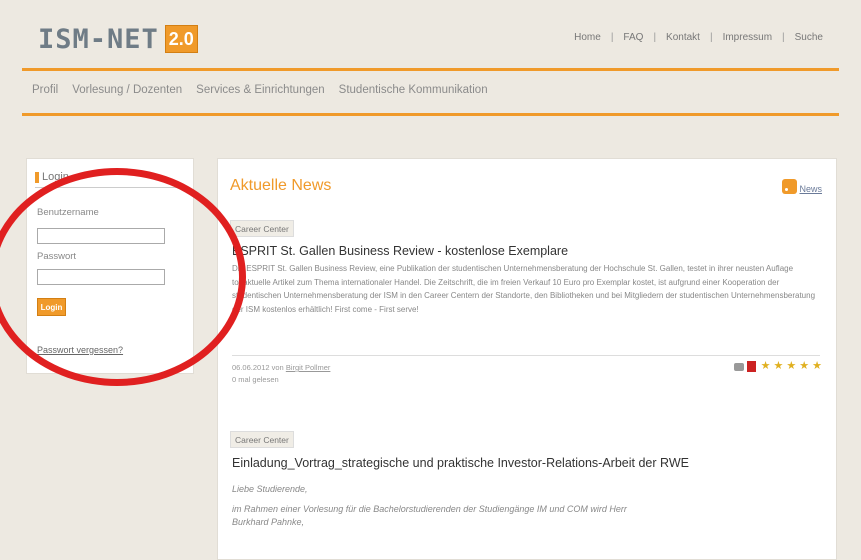 The width and height of the screenshot is (861, 560). Describe the element at coordinates (270, 489) in the screenshot. I see `article-greeting: Liebe Studierende,` at that location.